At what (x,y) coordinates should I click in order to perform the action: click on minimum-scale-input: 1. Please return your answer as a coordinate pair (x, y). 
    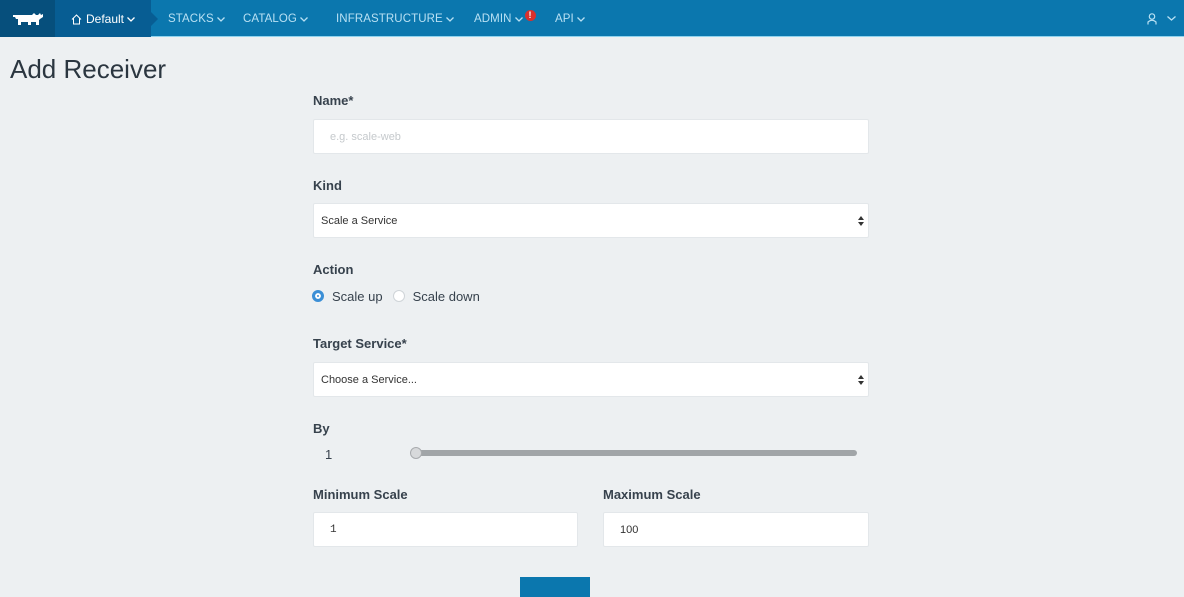
    Looking at the image, I should click on (445, 529).